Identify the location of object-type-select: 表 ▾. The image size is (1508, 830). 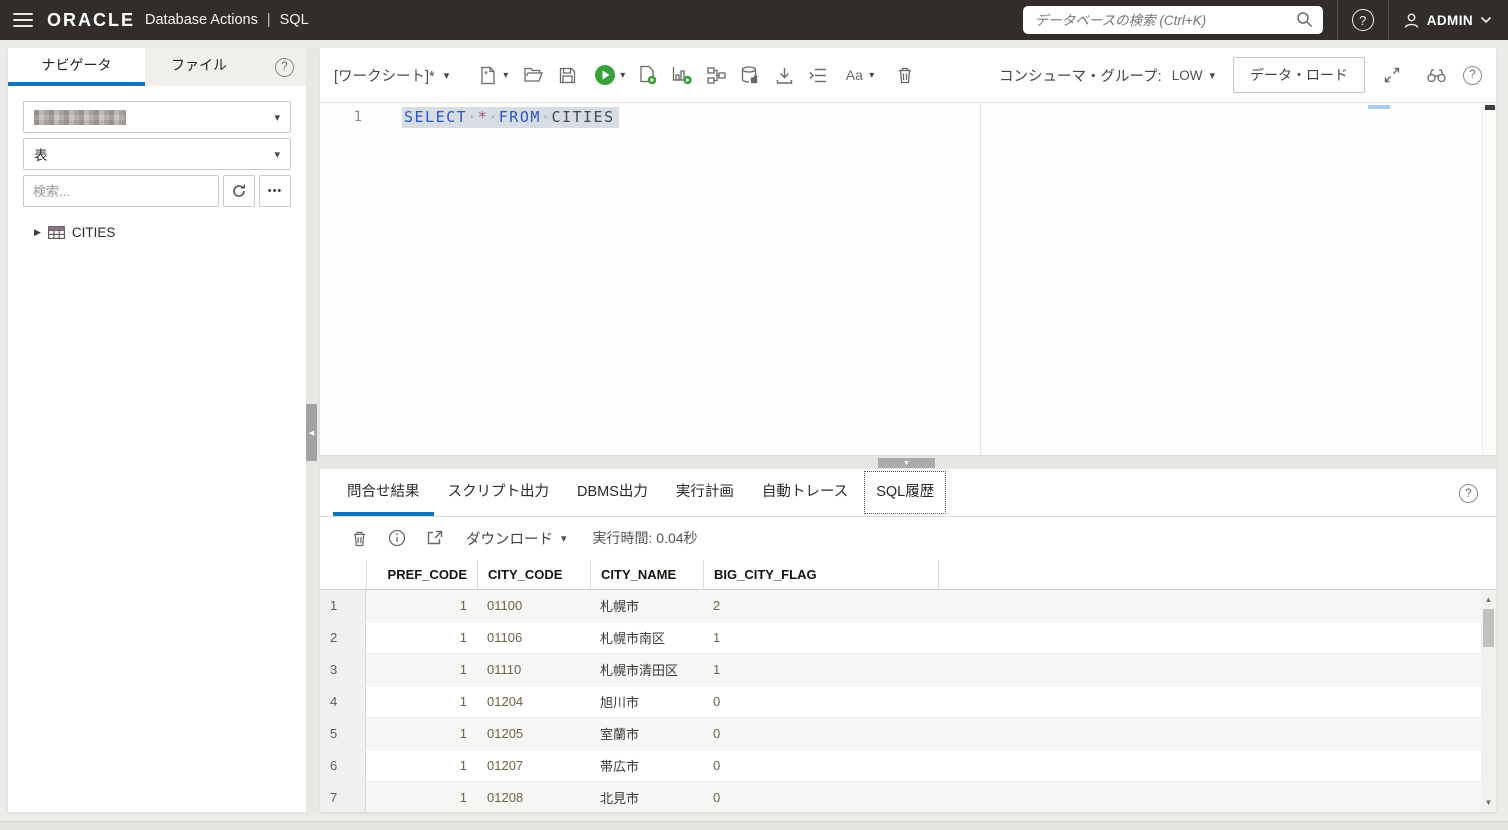
(157, 154).